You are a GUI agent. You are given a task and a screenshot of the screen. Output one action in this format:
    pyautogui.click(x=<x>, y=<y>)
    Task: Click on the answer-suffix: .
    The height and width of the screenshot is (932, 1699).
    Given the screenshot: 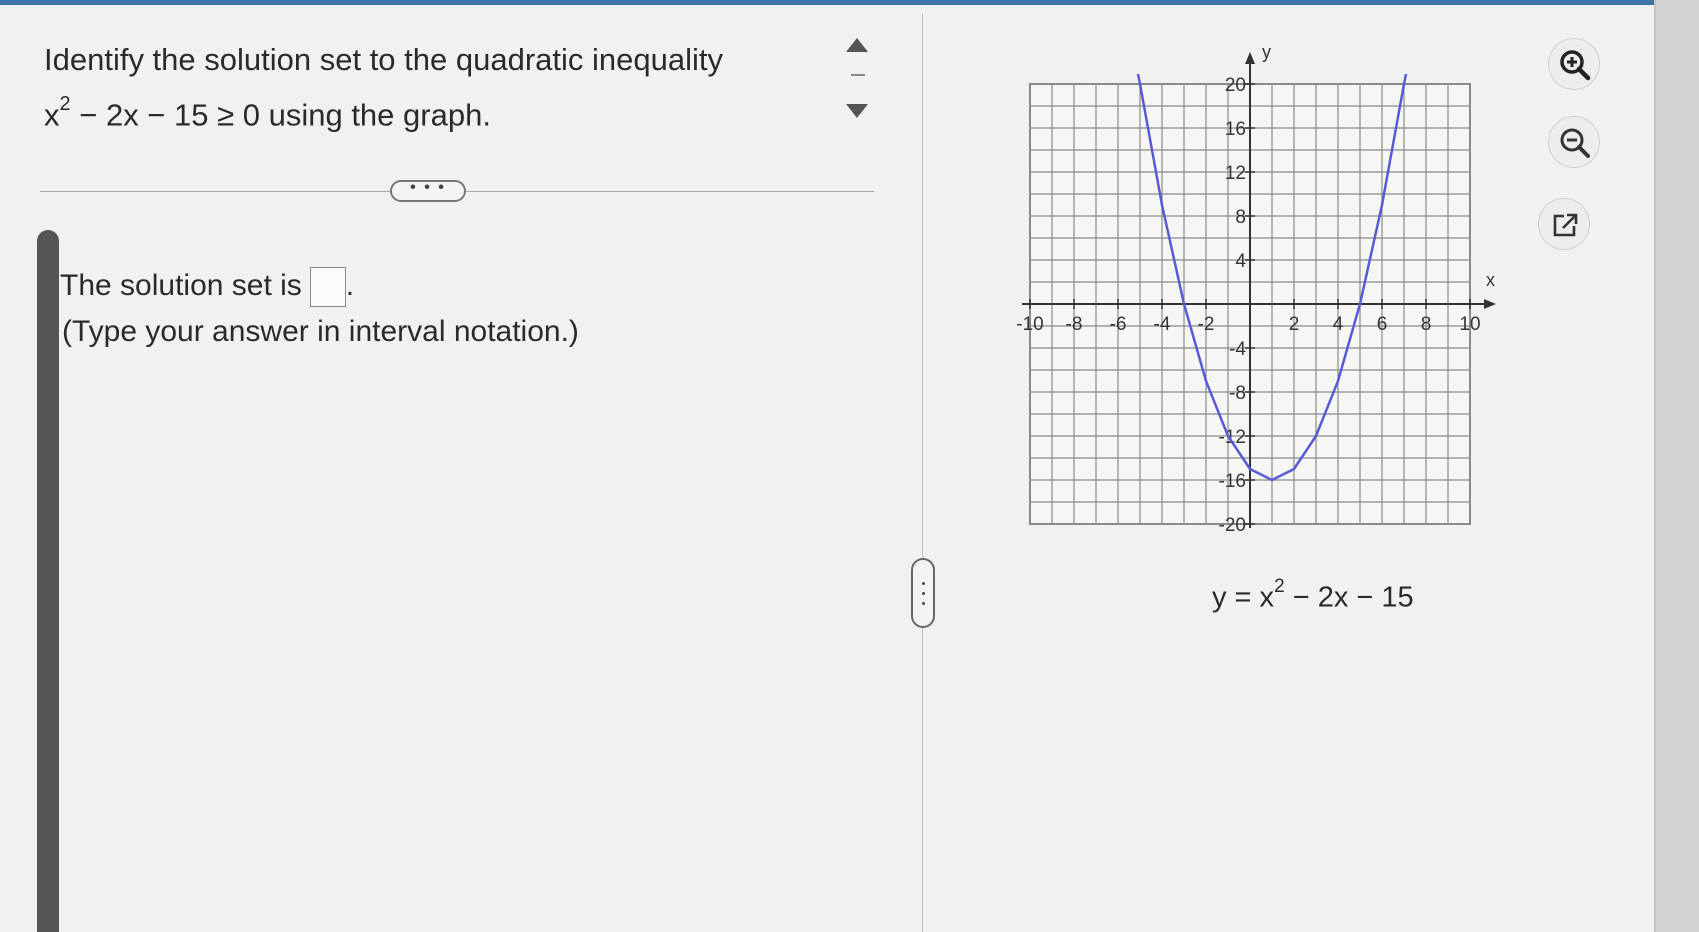 What is the action you would take?
    pyautogui.click(x=350, y=285)
    